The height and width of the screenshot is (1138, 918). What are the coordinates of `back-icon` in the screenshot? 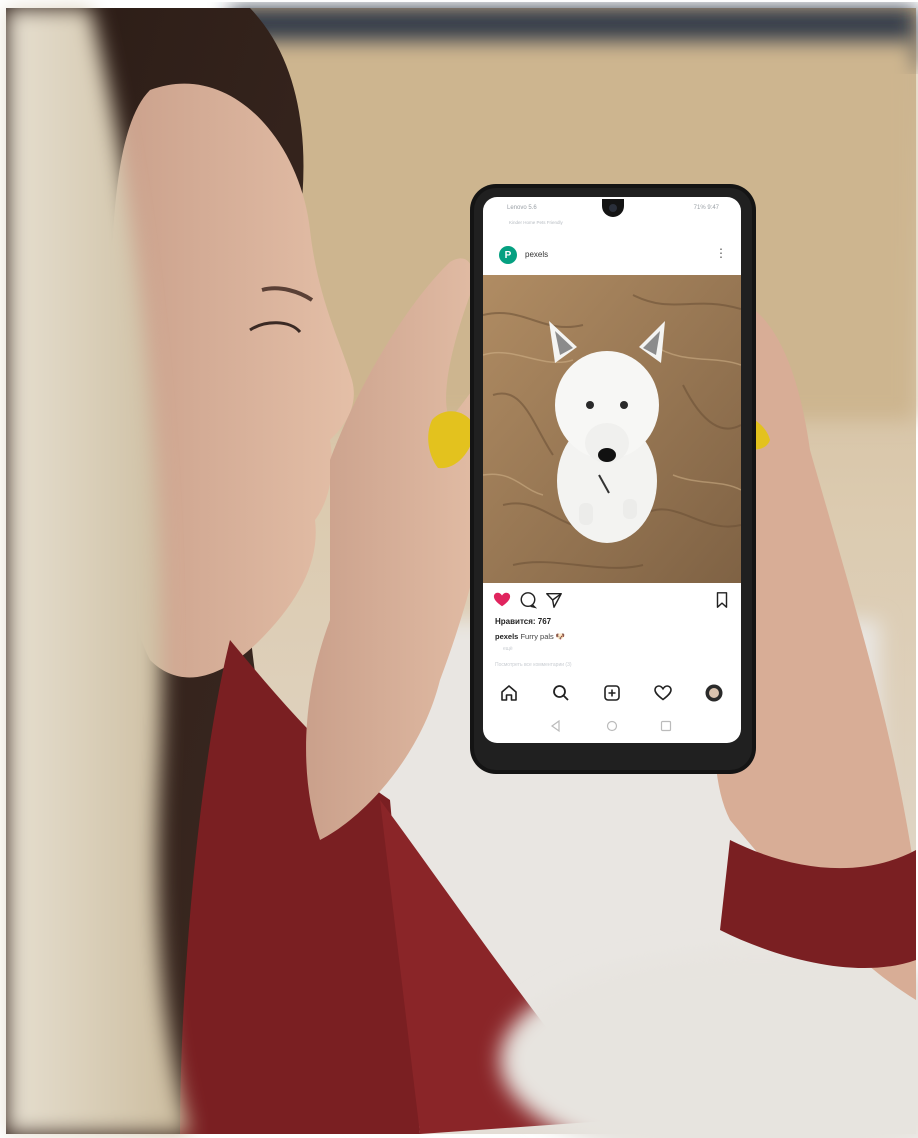 It's located at (556, 726).